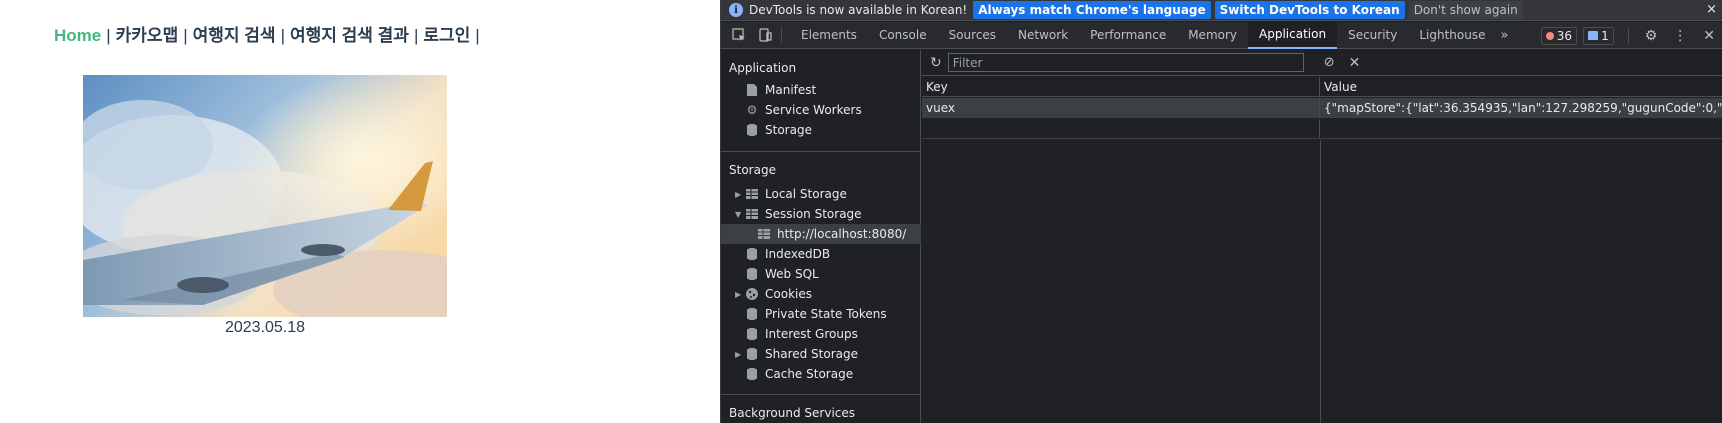  What do you see at coordinates (1092, 10) in the screenshot?
I see `match-language-button: Always match Chrome's language` at bounding box center [1092, 10].